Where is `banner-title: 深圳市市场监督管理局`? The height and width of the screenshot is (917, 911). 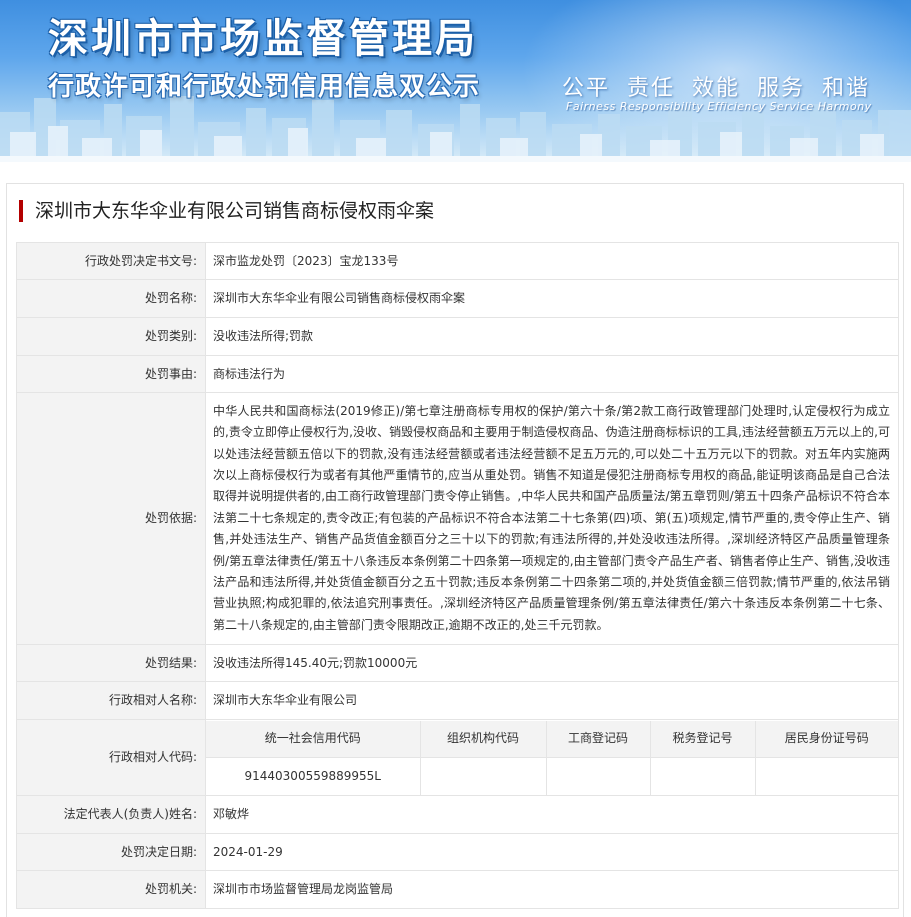 banner-title: 深圳市市场监督管理局 is located at coordinates (263, 39).